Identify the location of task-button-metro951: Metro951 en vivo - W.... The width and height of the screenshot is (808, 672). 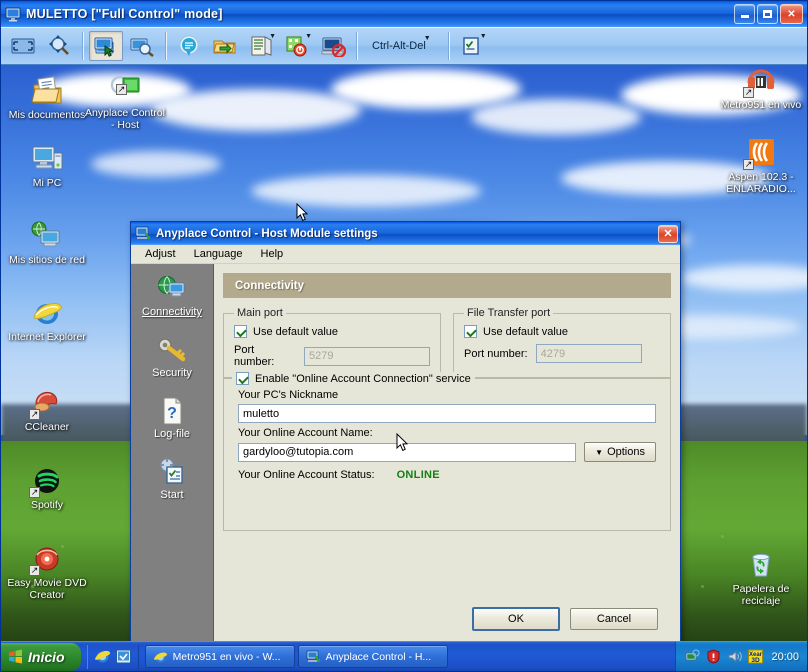
(219, 656).